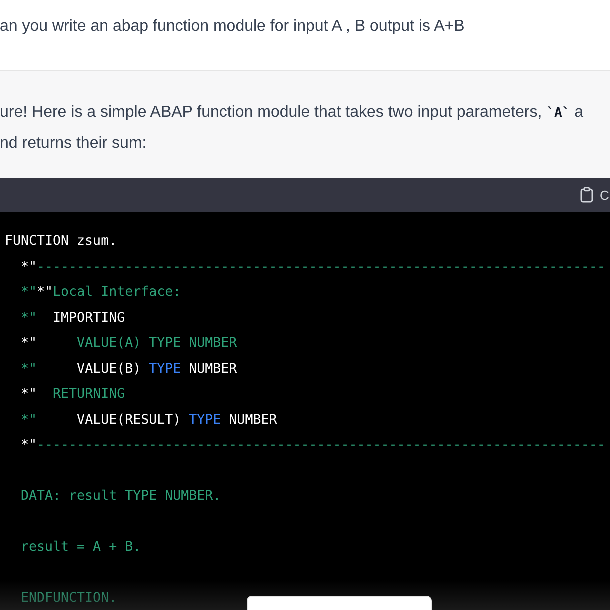 This screenshot has height=610, width=610. I want to click on answer-text: ure! Here is a simple ABAP function module that takes two input parameters, `A` a, so click(292, 113).